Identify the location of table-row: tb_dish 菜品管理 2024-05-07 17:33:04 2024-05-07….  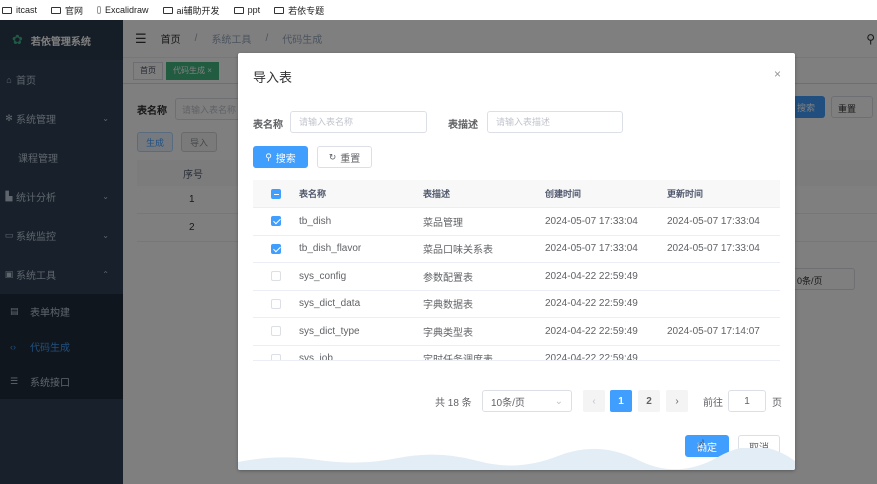
(516, 222).